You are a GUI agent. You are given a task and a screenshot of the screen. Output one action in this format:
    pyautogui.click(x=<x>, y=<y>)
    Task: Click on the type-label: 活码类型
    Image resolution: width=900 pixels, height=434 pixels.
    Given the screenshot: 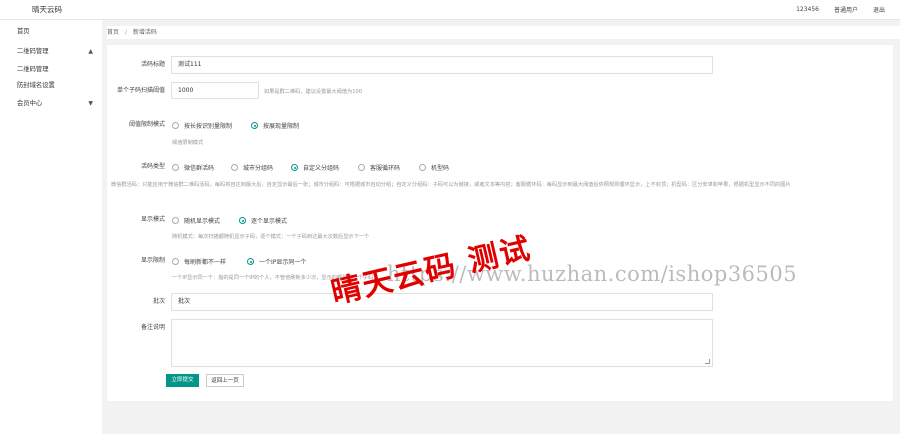 What is the action you would take?
    pyautogui.click(x=152, y=166)
    